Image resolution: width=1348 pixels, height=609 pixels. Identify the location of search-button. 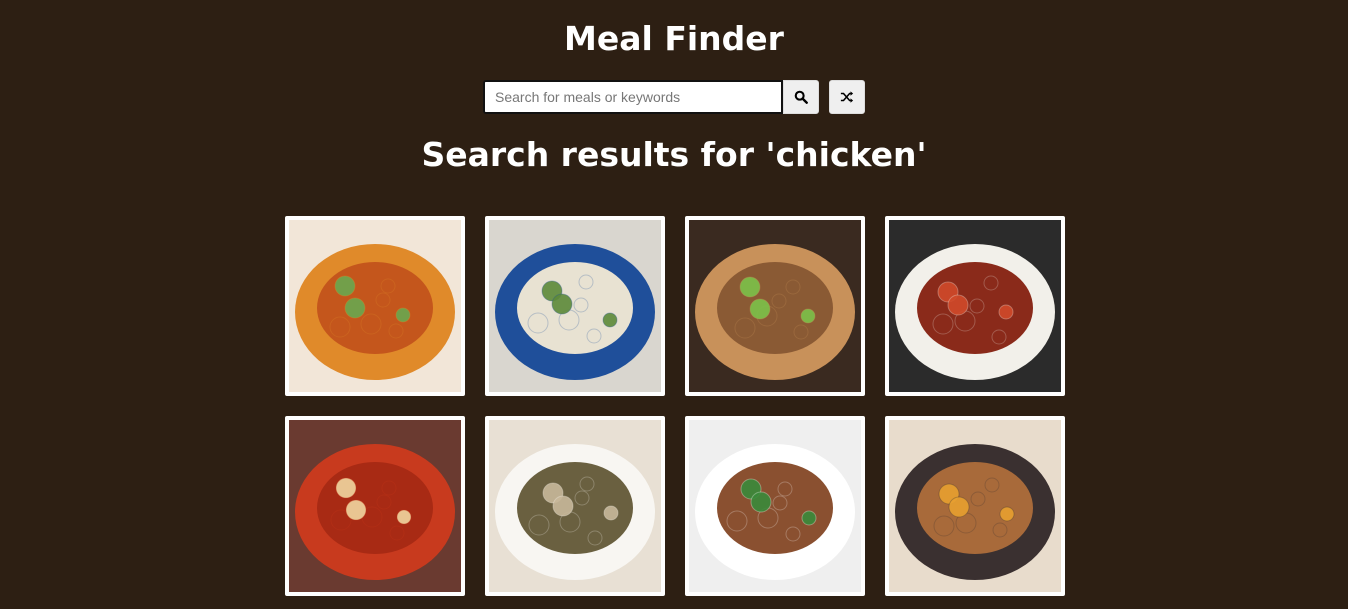
(801, 97).